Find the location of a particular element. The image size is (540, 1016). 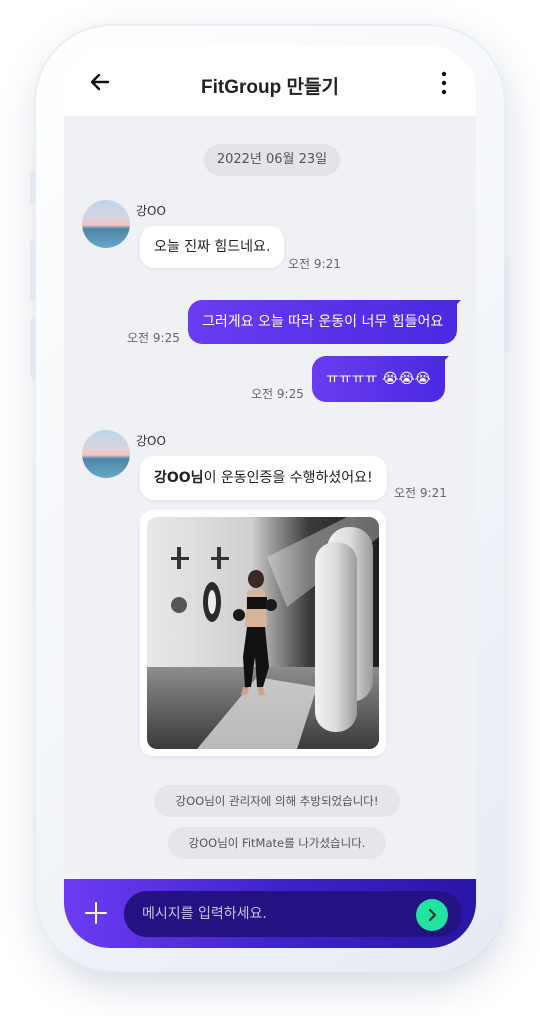

message-bubble-incoming: 강OO님이 운동인증을 수행하셨어요! is located at coordinates (263, 478).